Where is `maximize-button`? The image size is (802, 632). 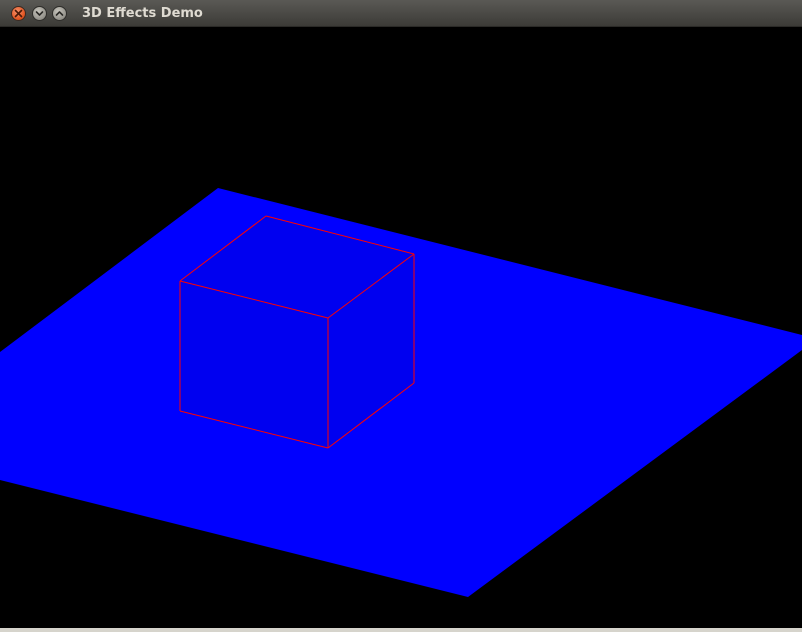
maximize-button is located at coordinates (59, 13).